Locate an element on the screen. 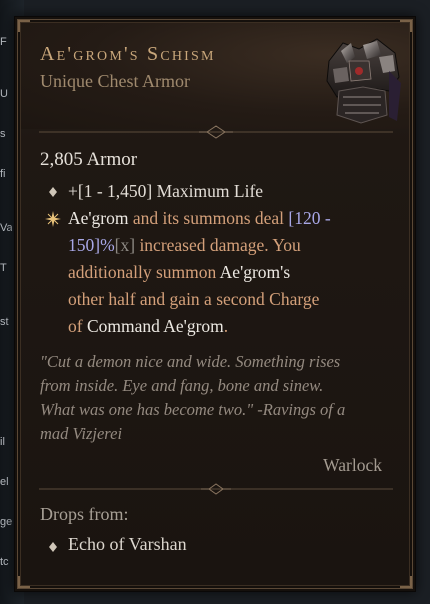 The width and height of the screenshot is (430, 604). chest-armor-icon is located at coordinates (363, 81).